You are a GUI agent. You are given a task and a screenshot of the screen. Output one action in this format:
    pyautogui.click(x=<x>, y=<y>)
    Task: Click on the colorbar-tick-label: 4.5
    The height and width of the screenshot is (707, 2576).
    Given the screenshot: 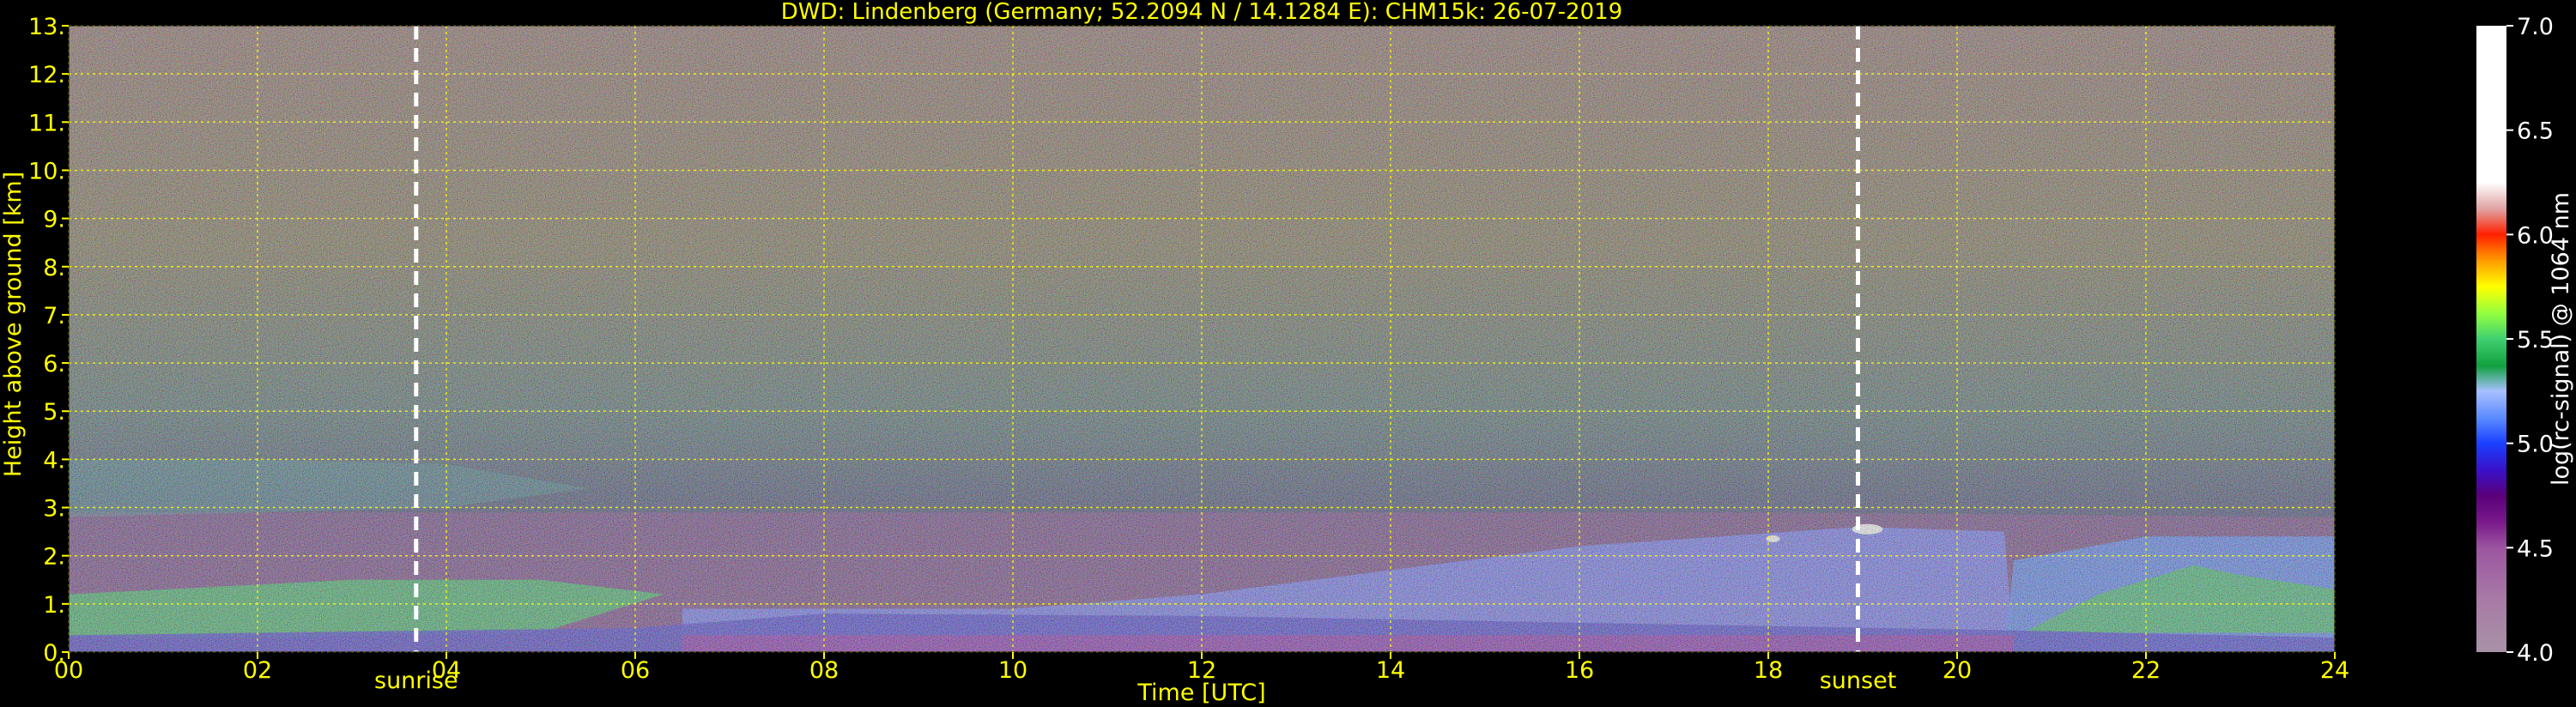 What is the action you would take?
    pyautogui.click(x=2535, y=548)
    